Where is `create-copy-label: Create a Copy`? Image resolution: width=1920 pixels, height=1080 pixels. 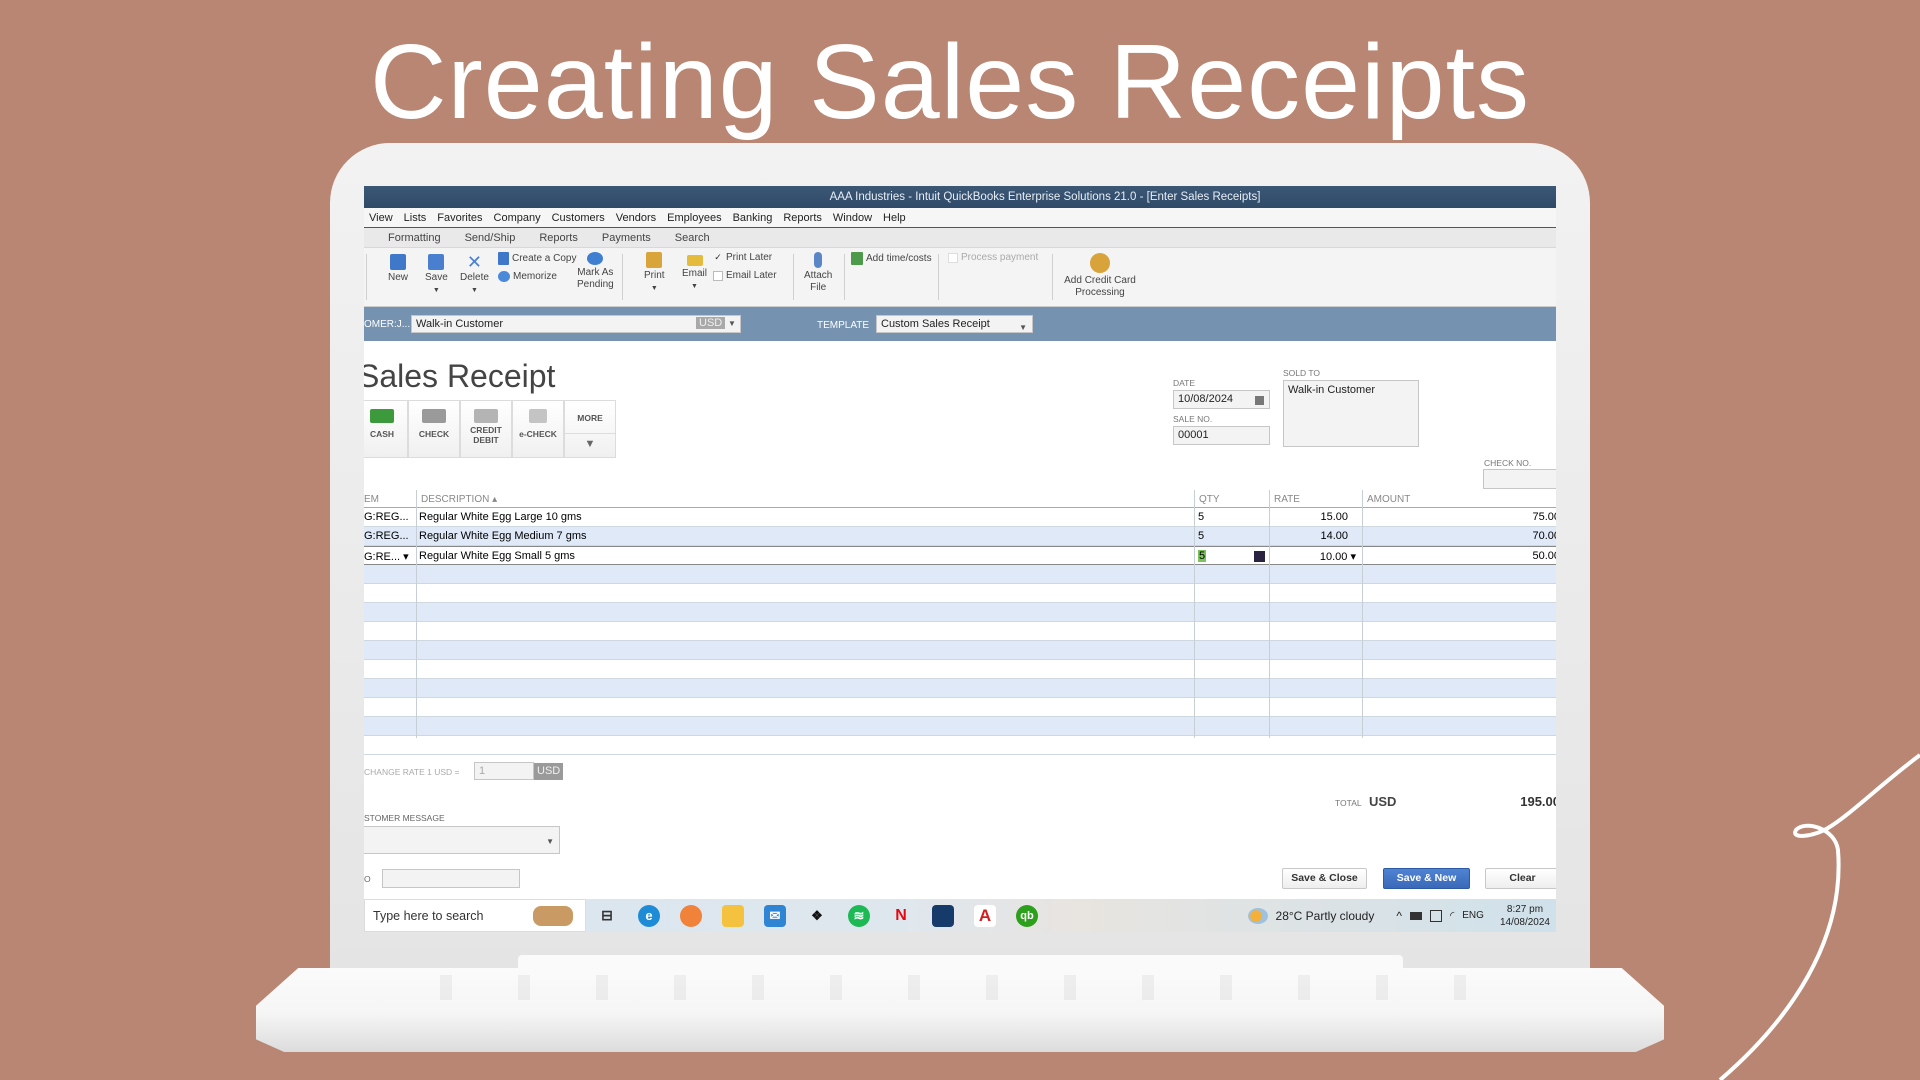
create-copy-label: Create a Copy is located at coordinates (544, 258).